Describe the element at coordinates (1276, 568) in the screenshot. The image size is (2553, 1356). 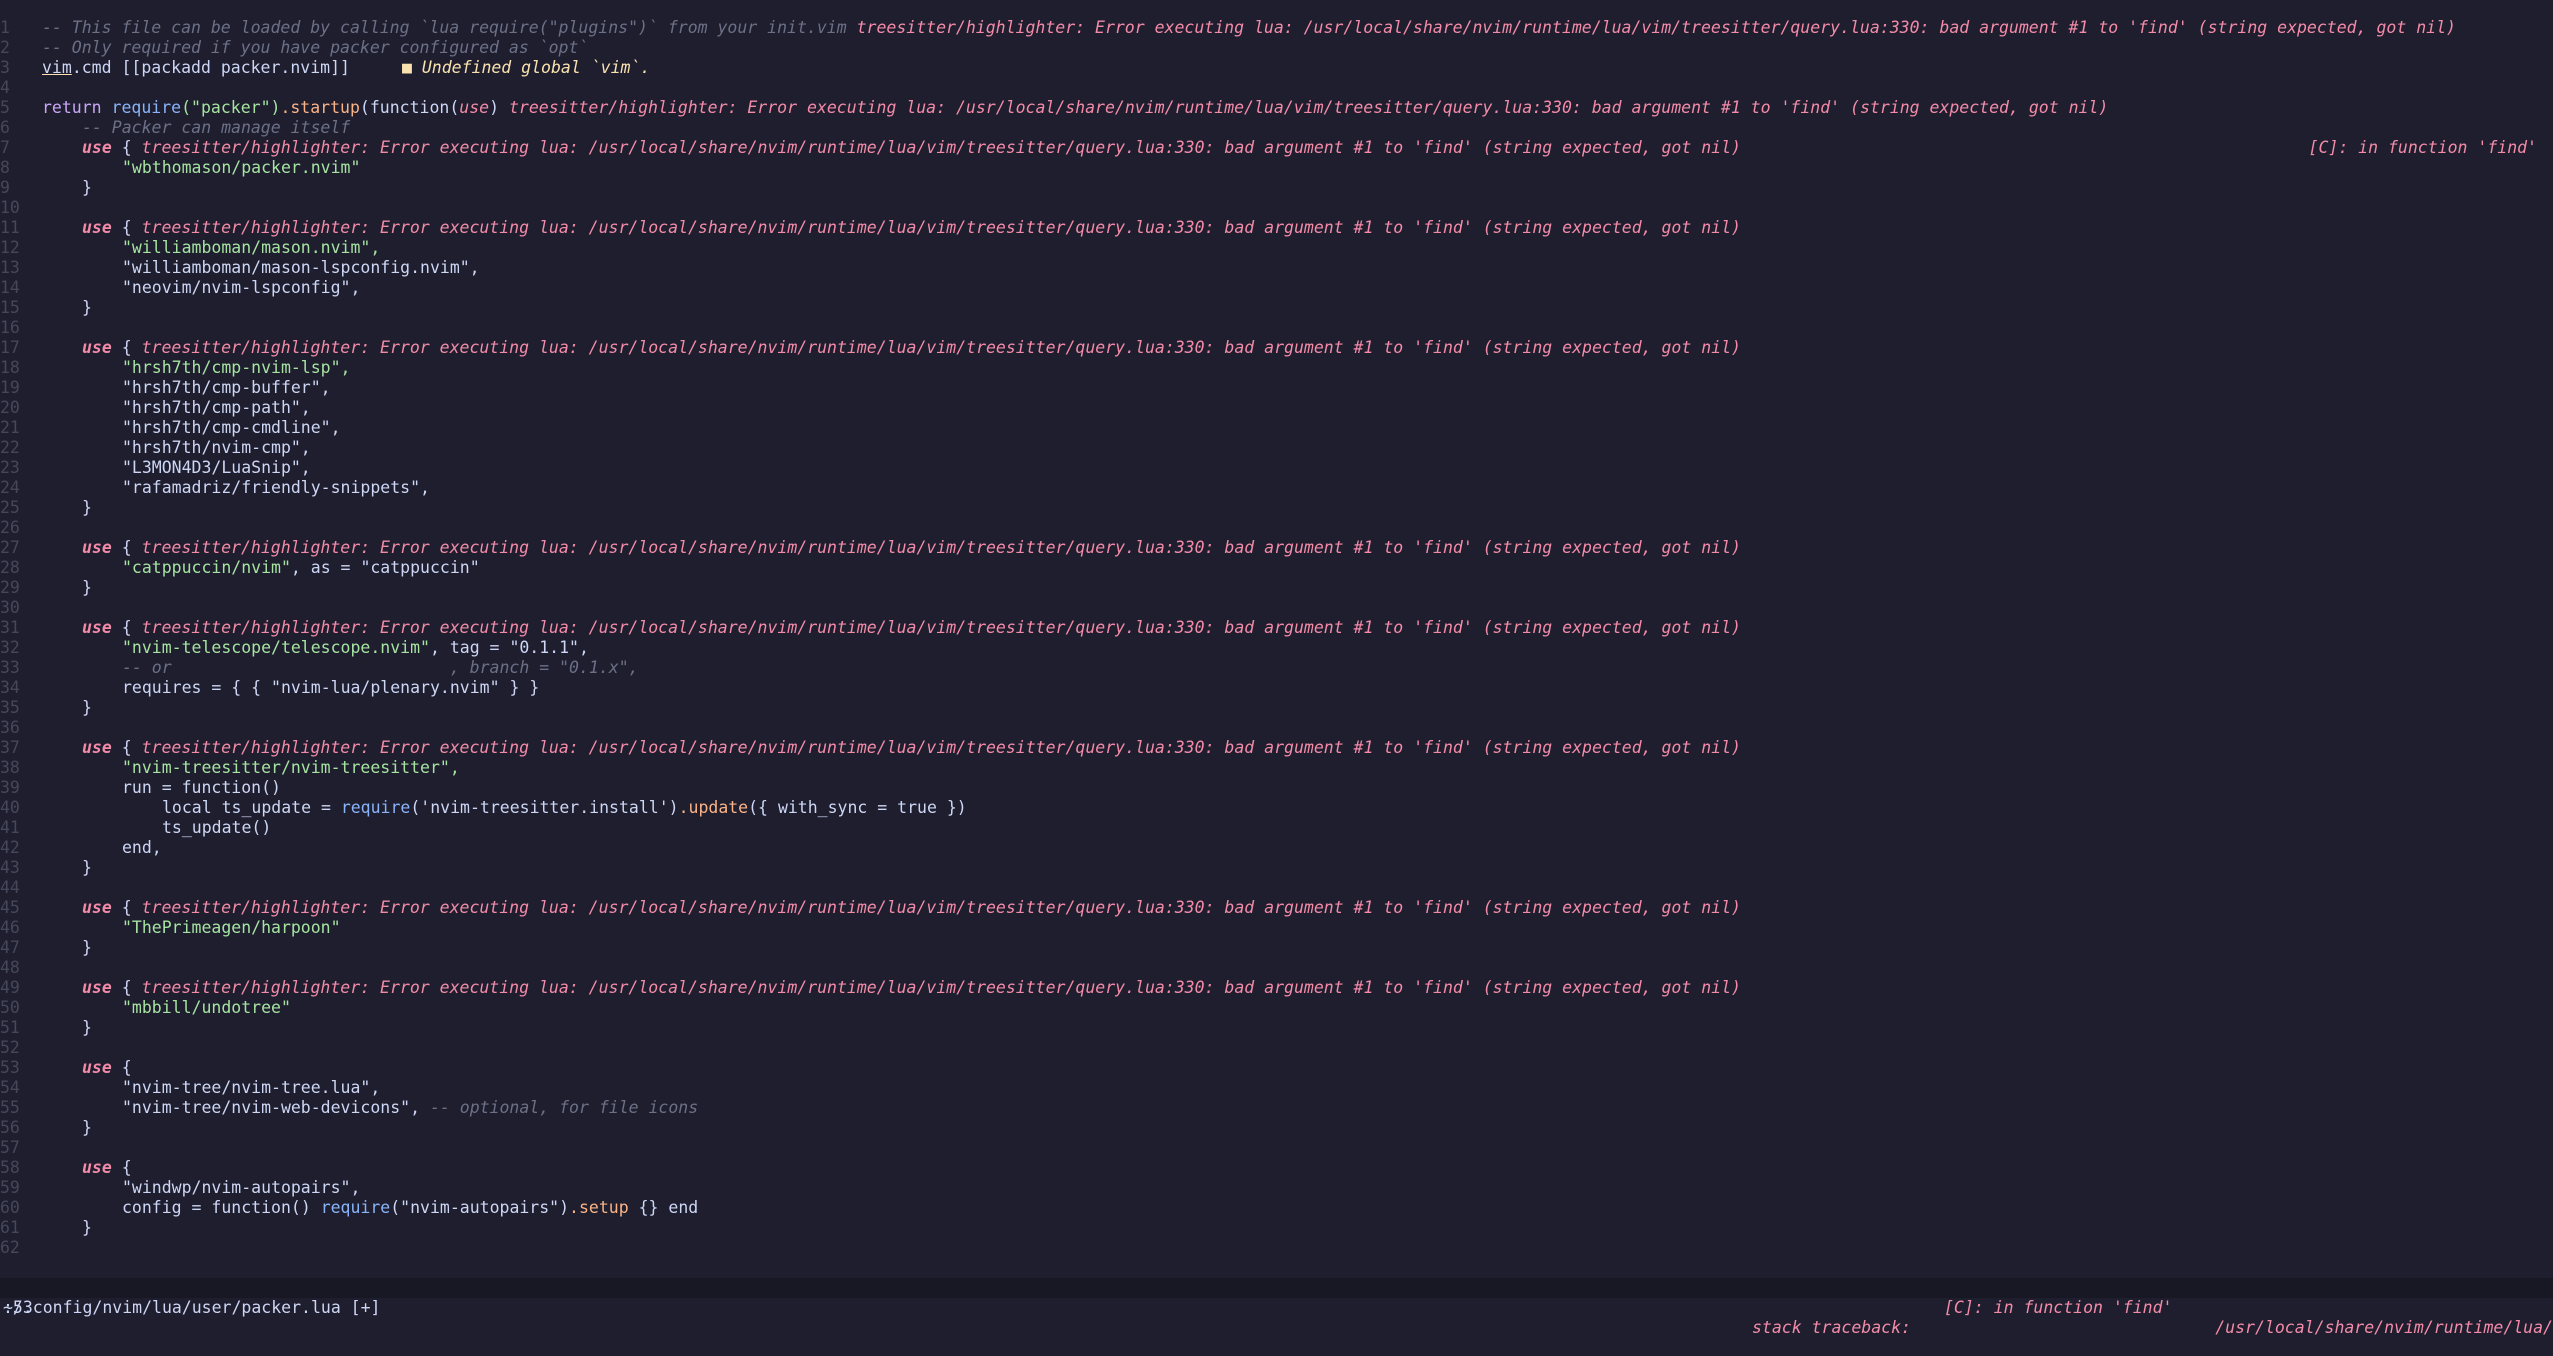
I see `code-line: 28 "catppuccin/nvim", as = "catppuccin"` at that location.